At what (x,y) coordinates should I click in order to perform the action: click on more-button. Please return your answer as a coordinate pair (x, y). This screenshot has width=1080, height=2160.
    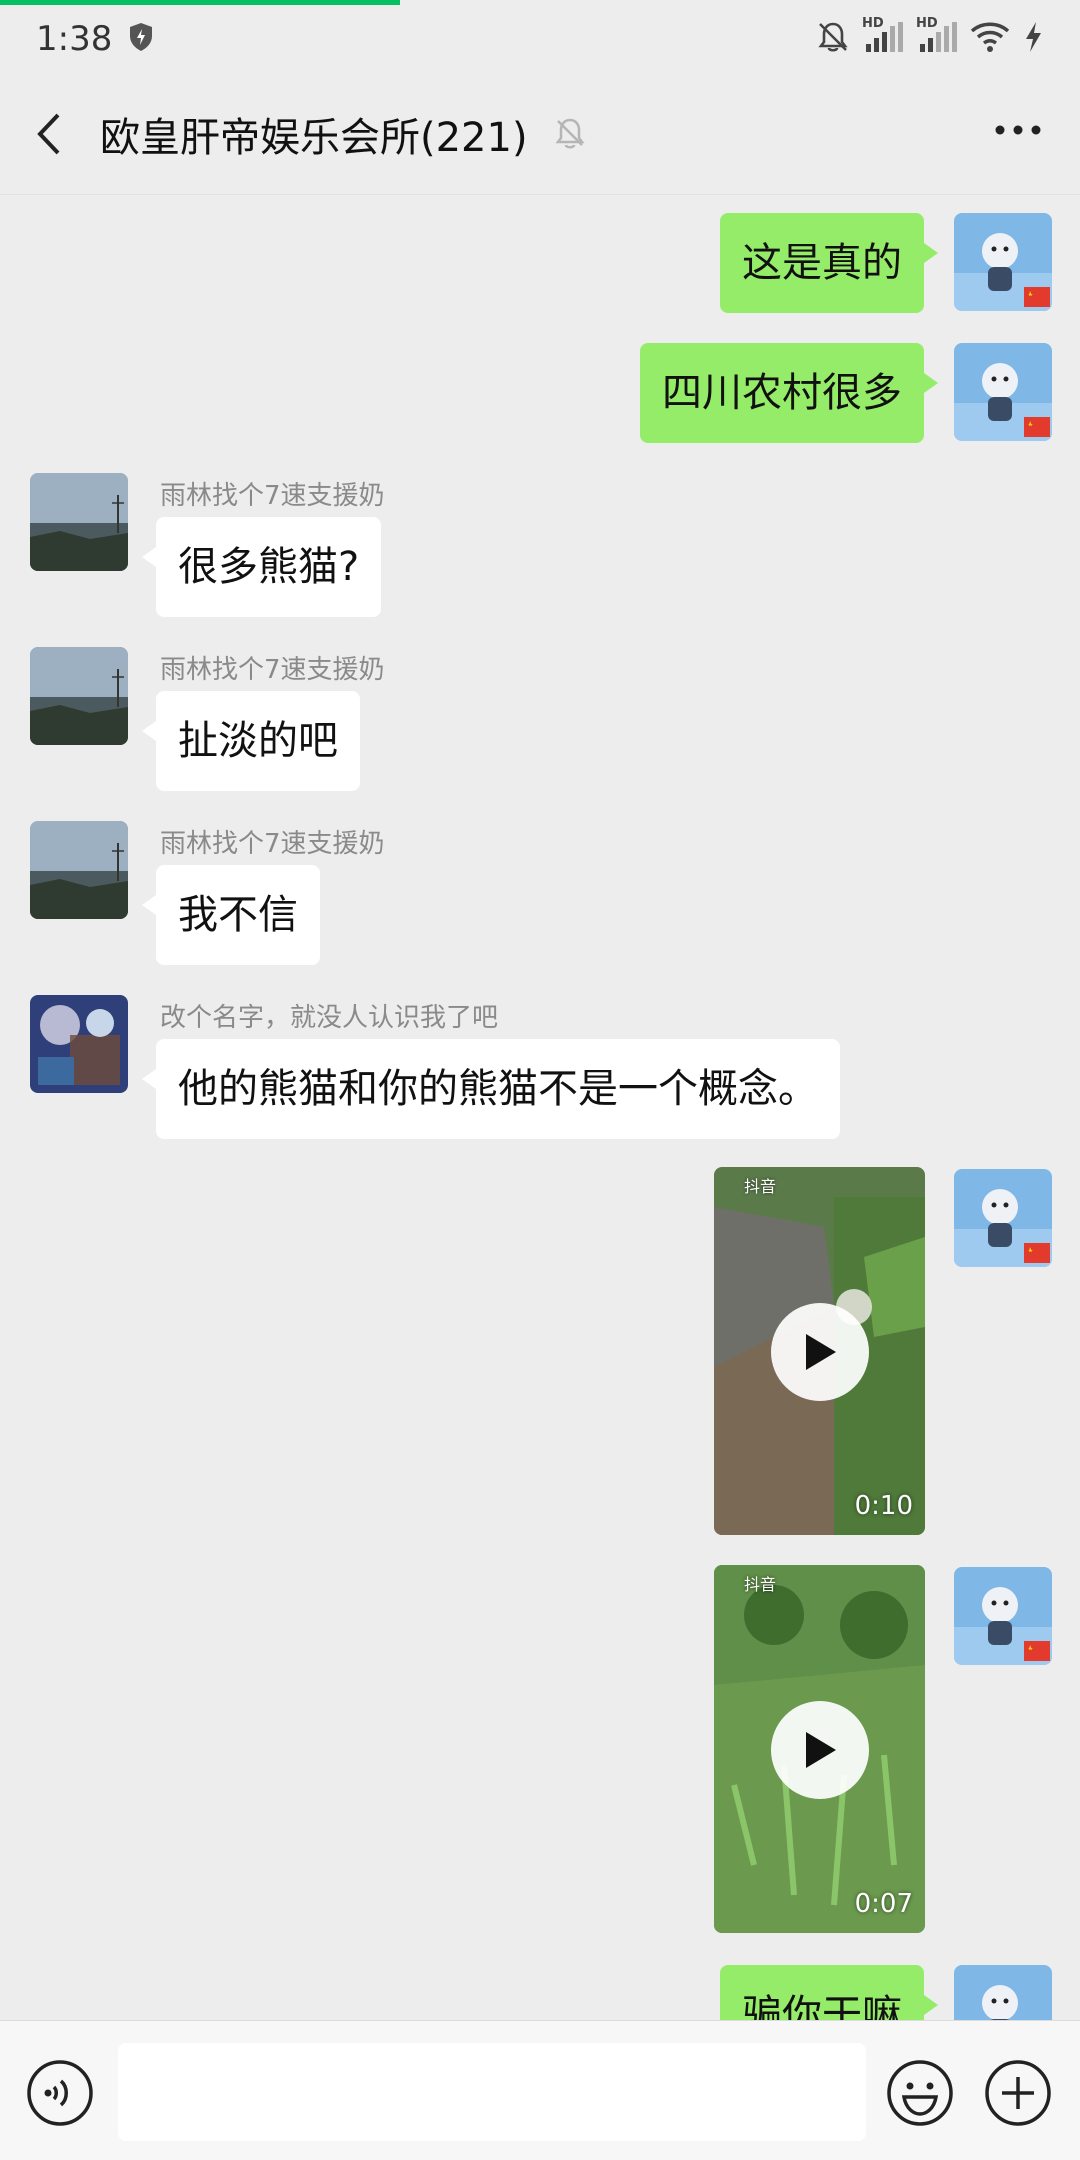
    Looking at the image, I should click on (1018, 132).